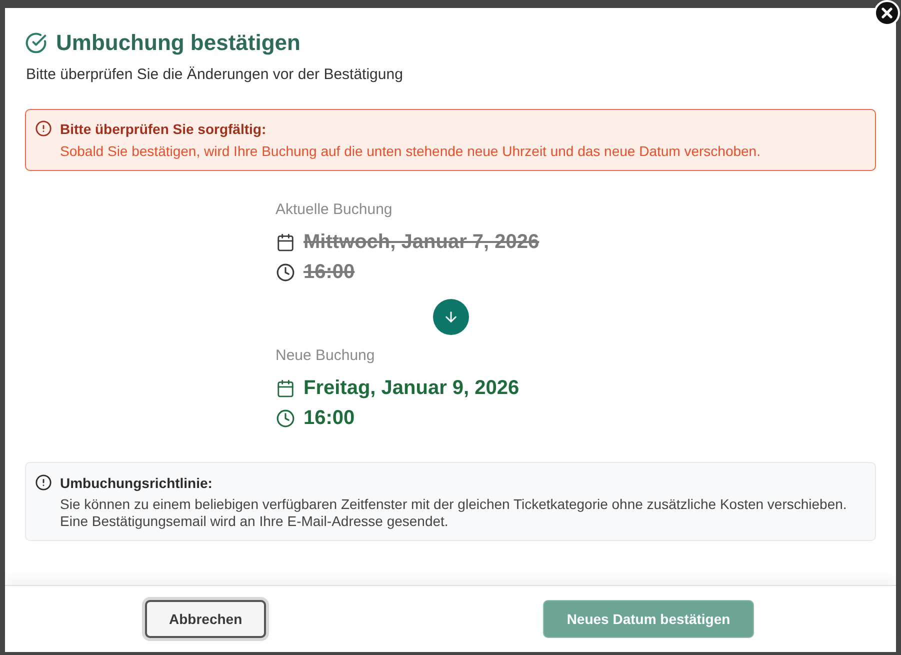 The height and width of the screenshot is (655, 901). Describe the element at coordinates (887, 13) in the screenshot. I see `close-button` at that location.